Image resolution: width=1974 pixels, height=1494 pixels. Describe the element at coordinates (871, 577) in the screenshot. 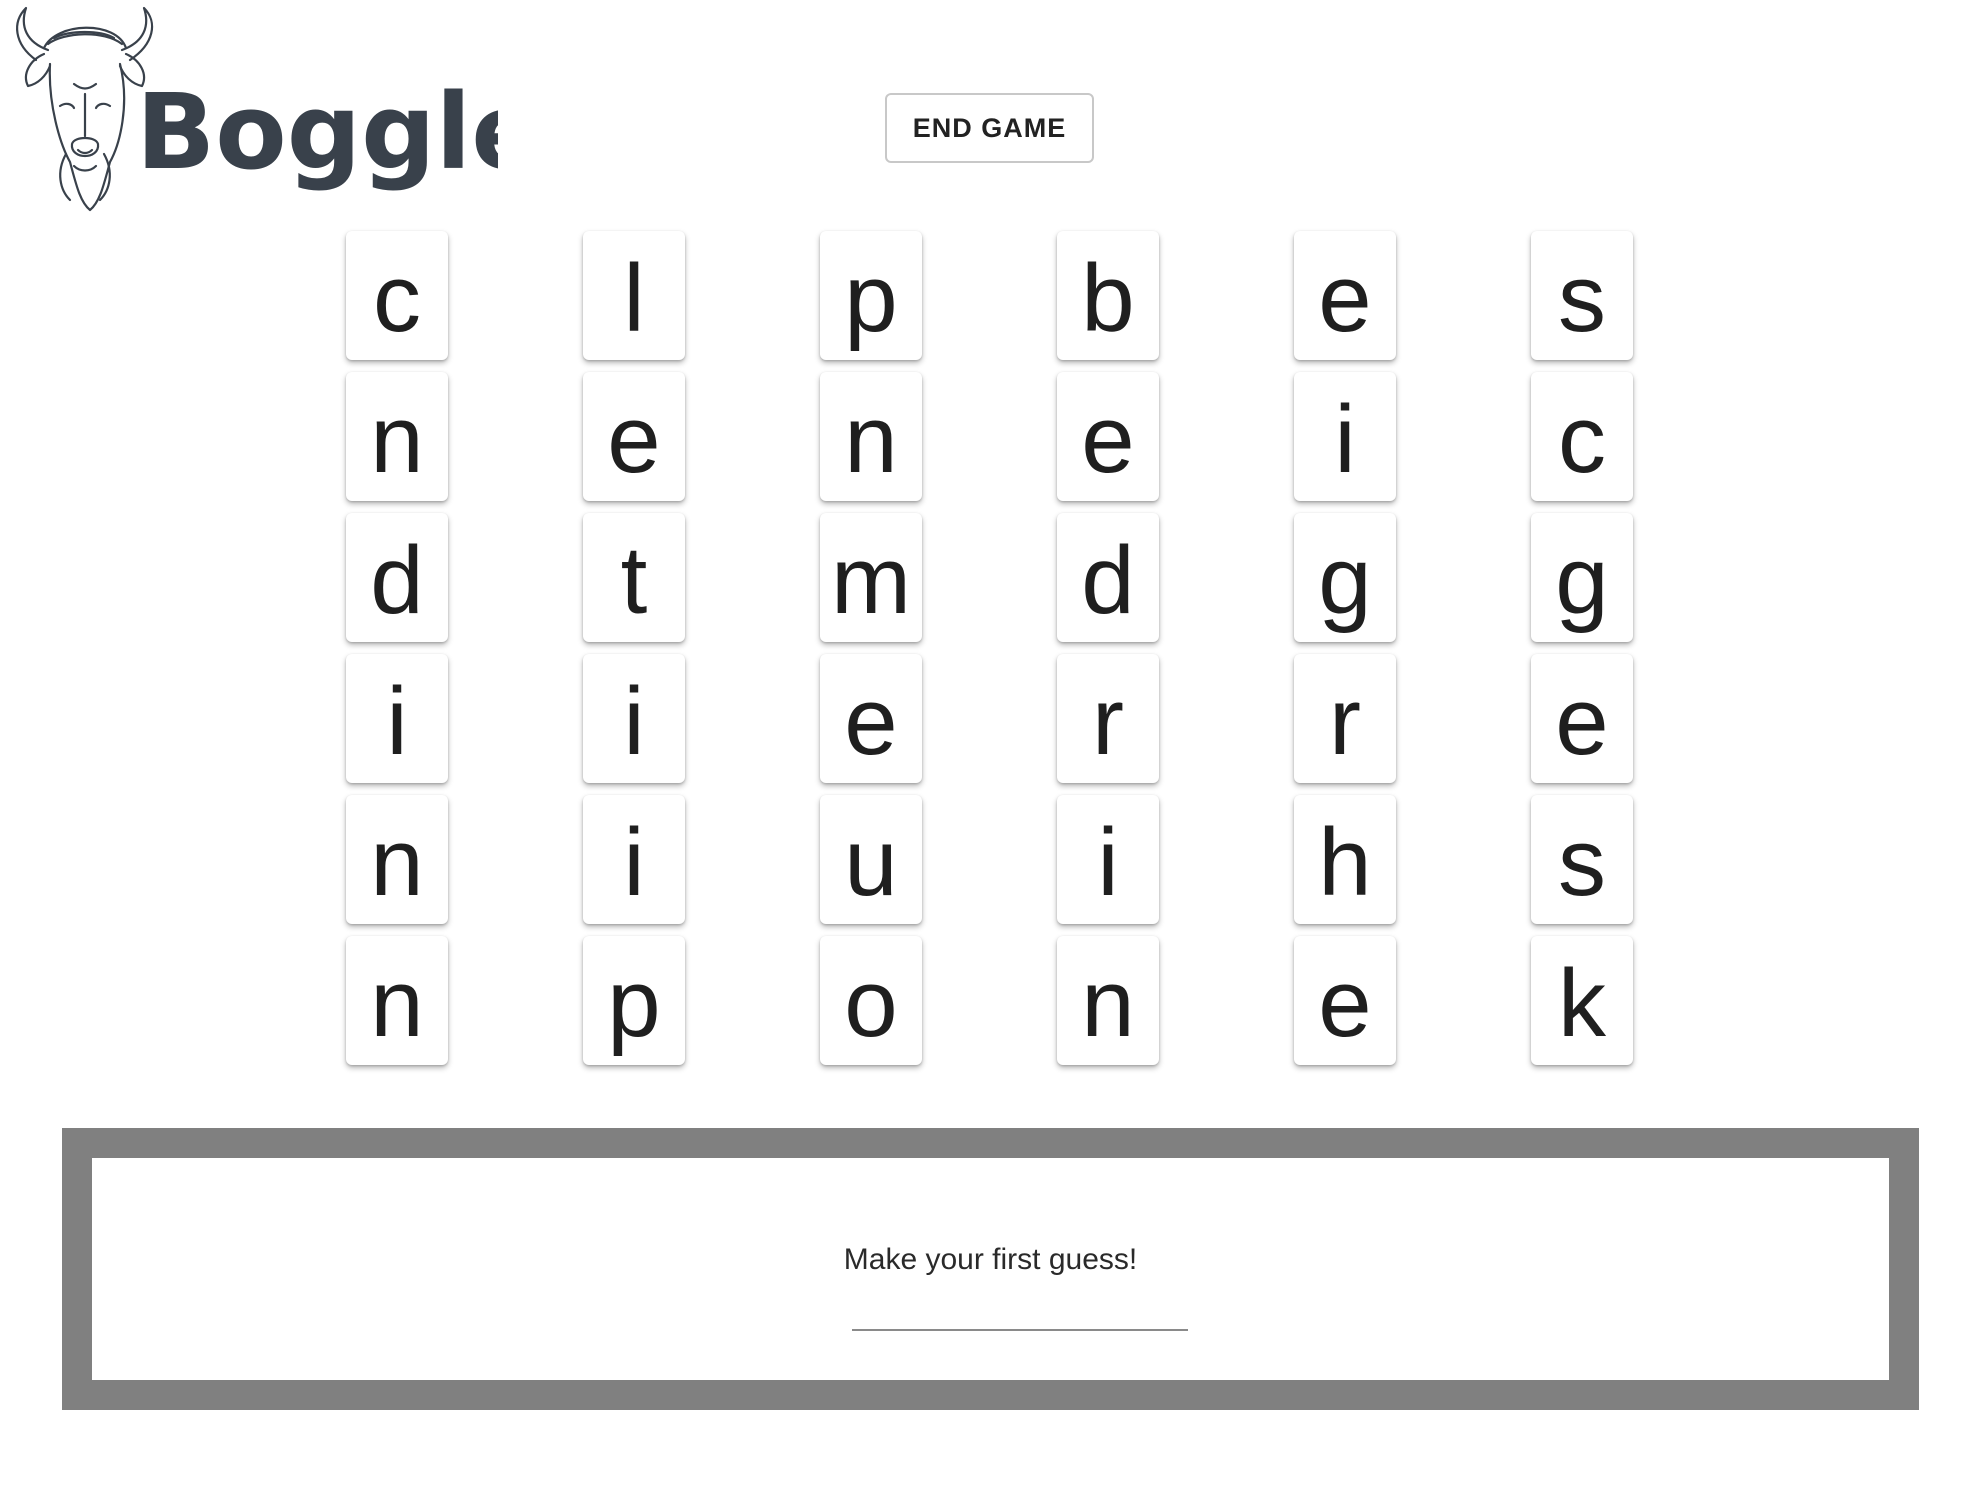

I see `letter-tile: m` at that location.